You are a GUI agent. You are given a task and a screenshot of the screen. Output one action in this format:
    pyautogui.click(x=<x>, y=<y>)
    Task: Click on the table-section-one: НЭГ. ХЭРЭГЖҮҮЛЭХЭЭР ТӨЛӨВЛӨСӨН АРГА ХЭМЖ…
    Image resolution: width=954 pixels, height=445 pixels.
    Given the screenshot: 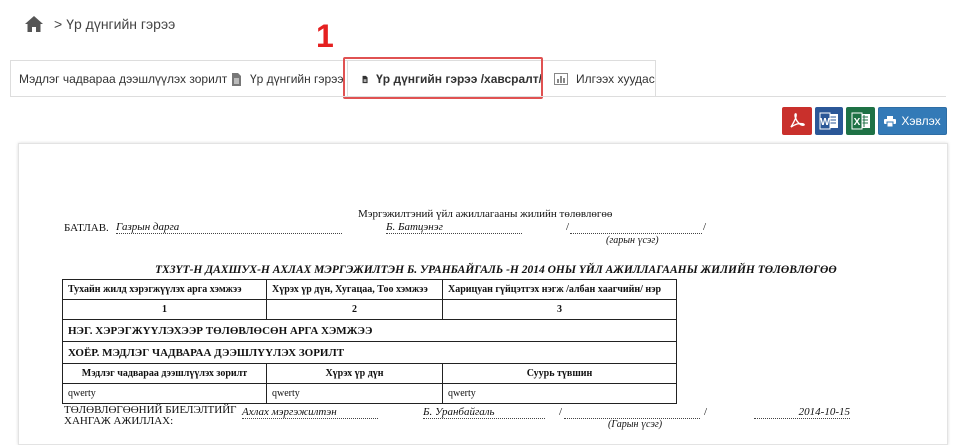 What is the action you would take?
    pyautogui.click(x=369, y=330)
    